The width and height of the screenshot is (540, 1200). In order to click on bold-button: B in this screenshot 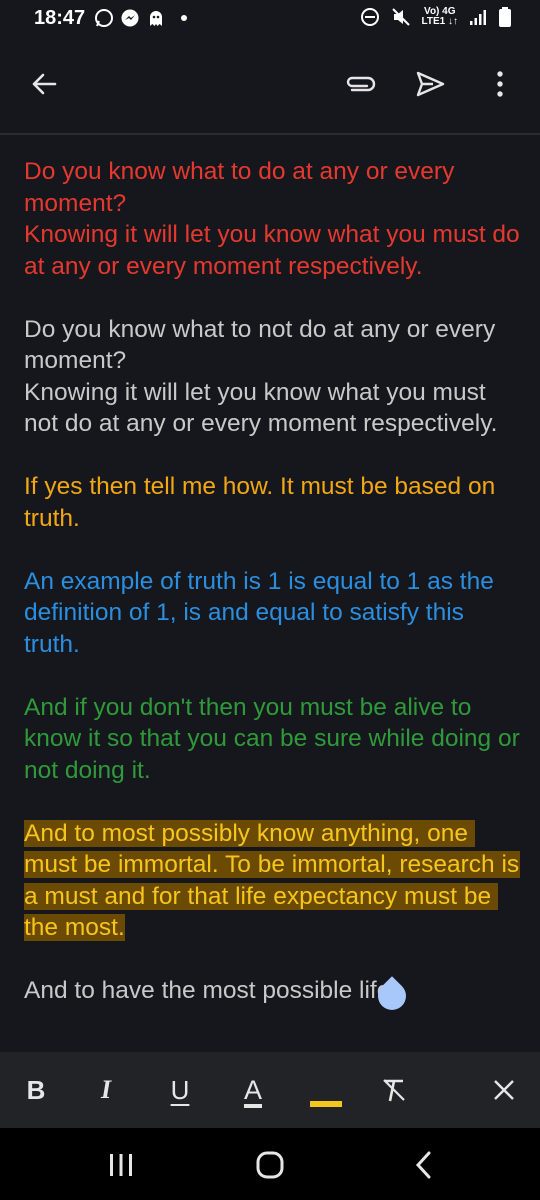, I will do `click(36, 1090)`.